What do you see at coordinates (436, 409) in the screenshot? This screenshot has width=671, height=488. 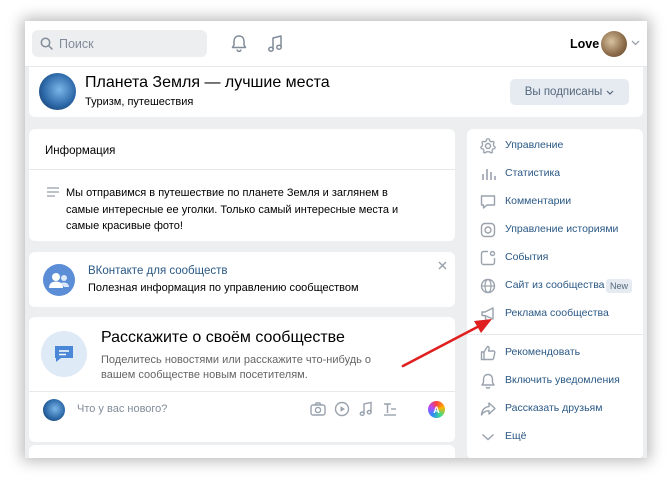 I see `post-background-icon: A` at bounding box center [436, 409].